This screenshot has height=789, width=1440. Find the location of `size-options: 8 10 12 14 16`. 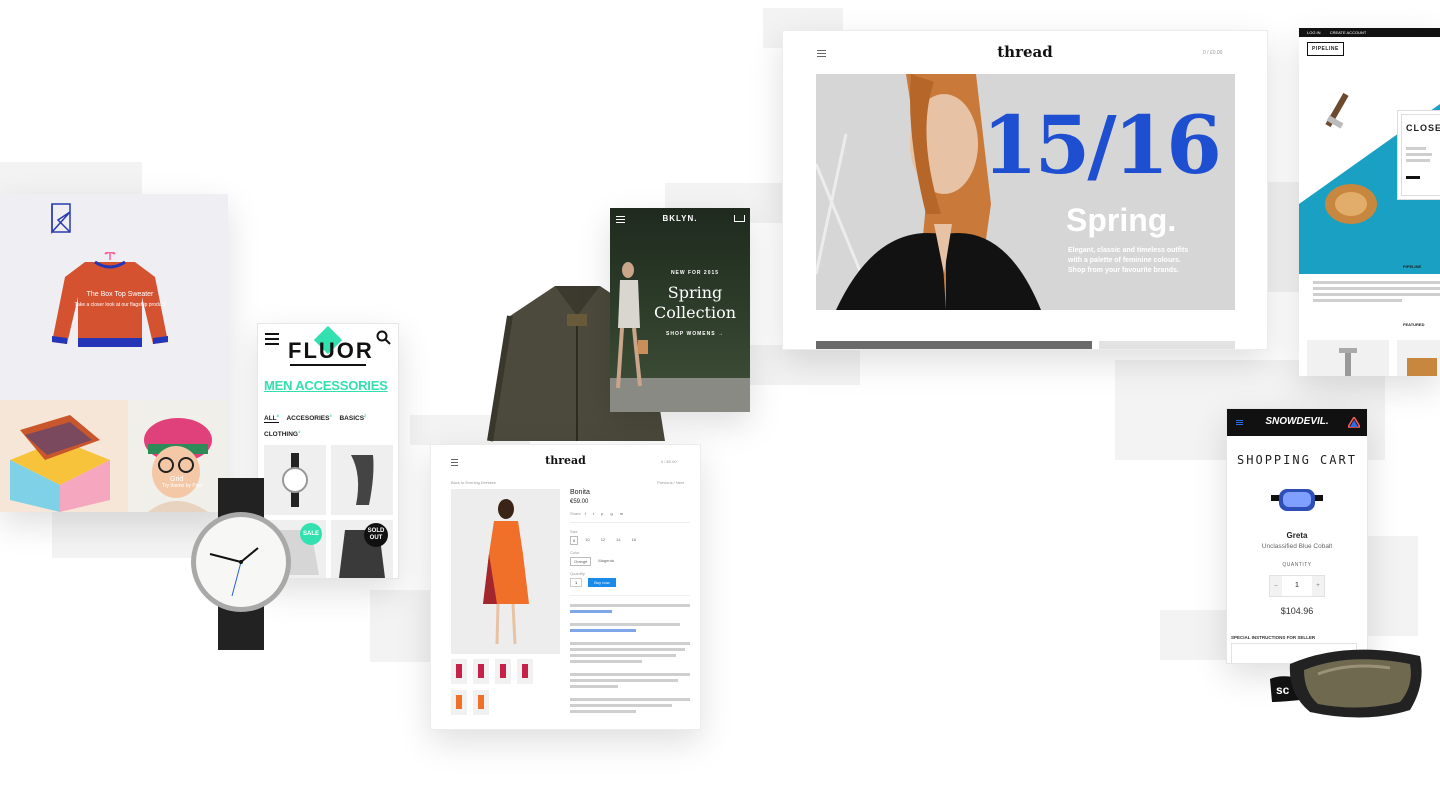

size-options: 8 10 12 14 16 is located at coordinates (630, 540).